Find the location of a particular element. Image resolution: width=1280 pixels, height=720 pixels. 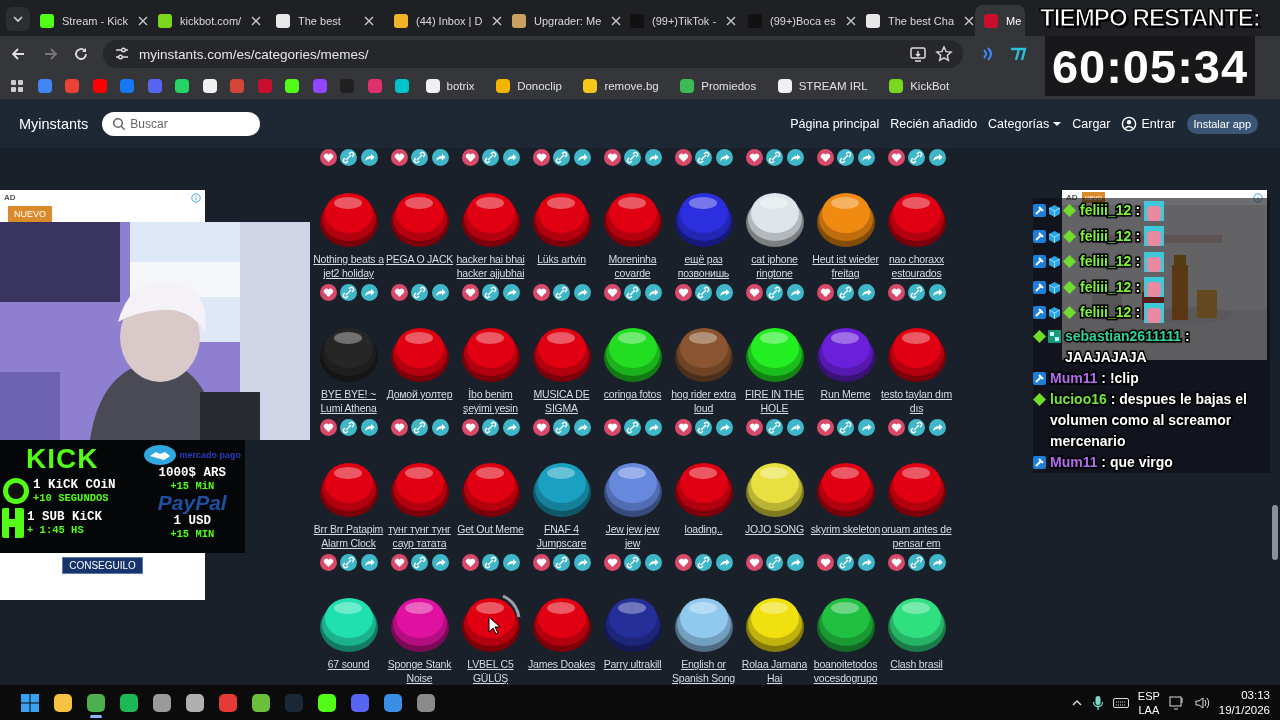

sound-title-link: Clash brasil is located at coordinates (916, 671).